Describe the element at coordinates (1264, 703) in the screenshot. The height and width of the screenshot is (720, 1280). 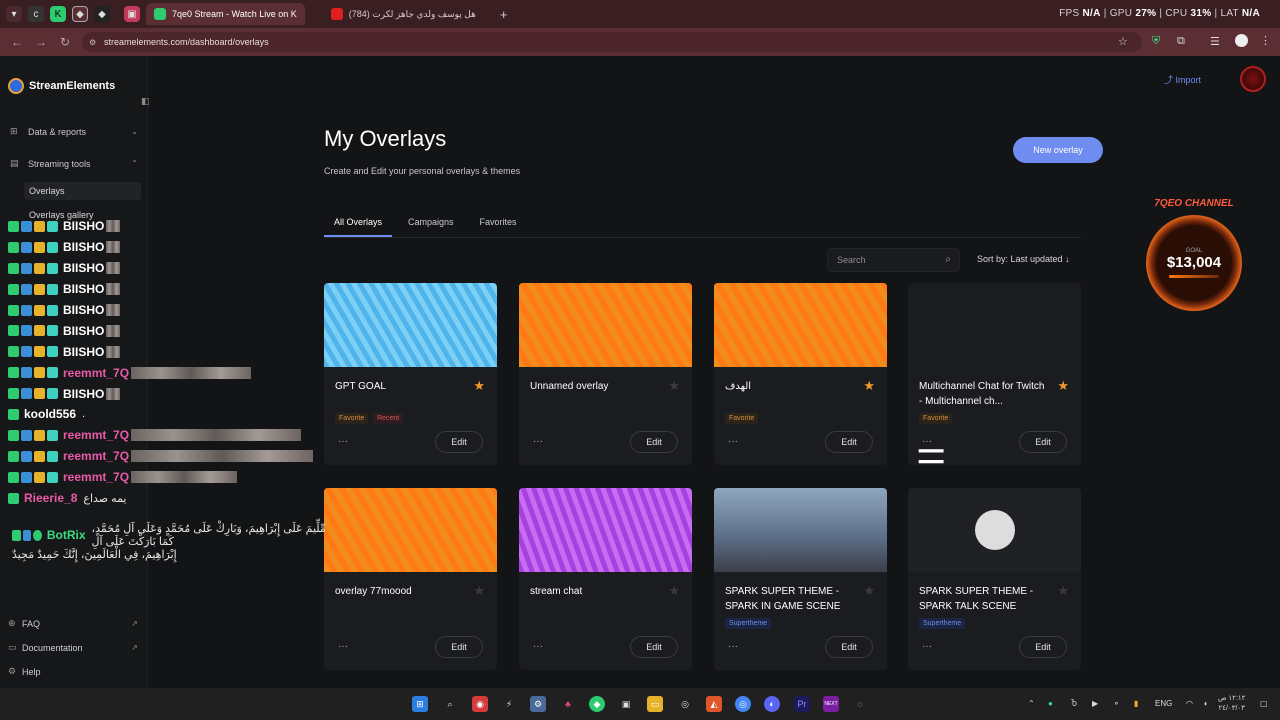
I see `notification-icon: ▢` at that location.